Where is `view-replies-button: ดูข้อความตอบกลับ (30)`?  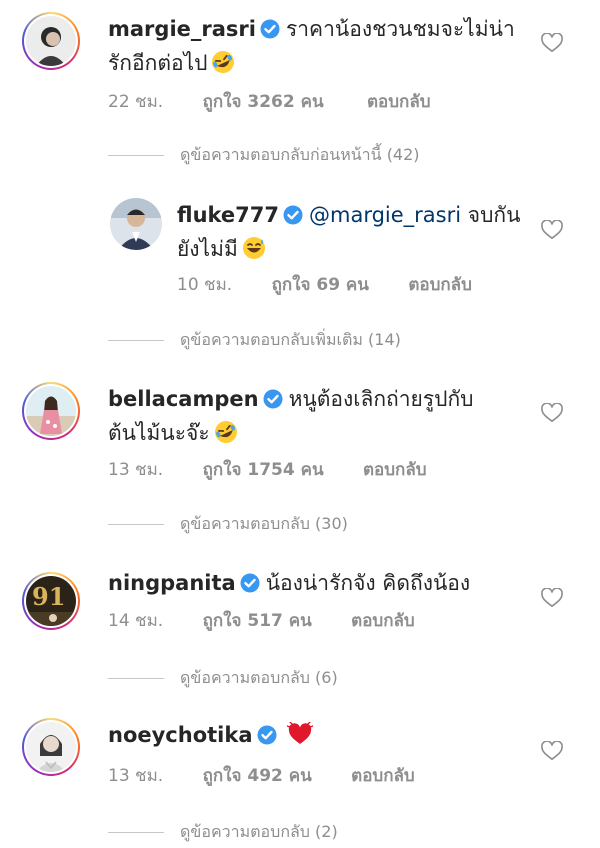
view-replies-button: ดูข้อความตอบกลับ (30) is located at coordinates (228, 524).